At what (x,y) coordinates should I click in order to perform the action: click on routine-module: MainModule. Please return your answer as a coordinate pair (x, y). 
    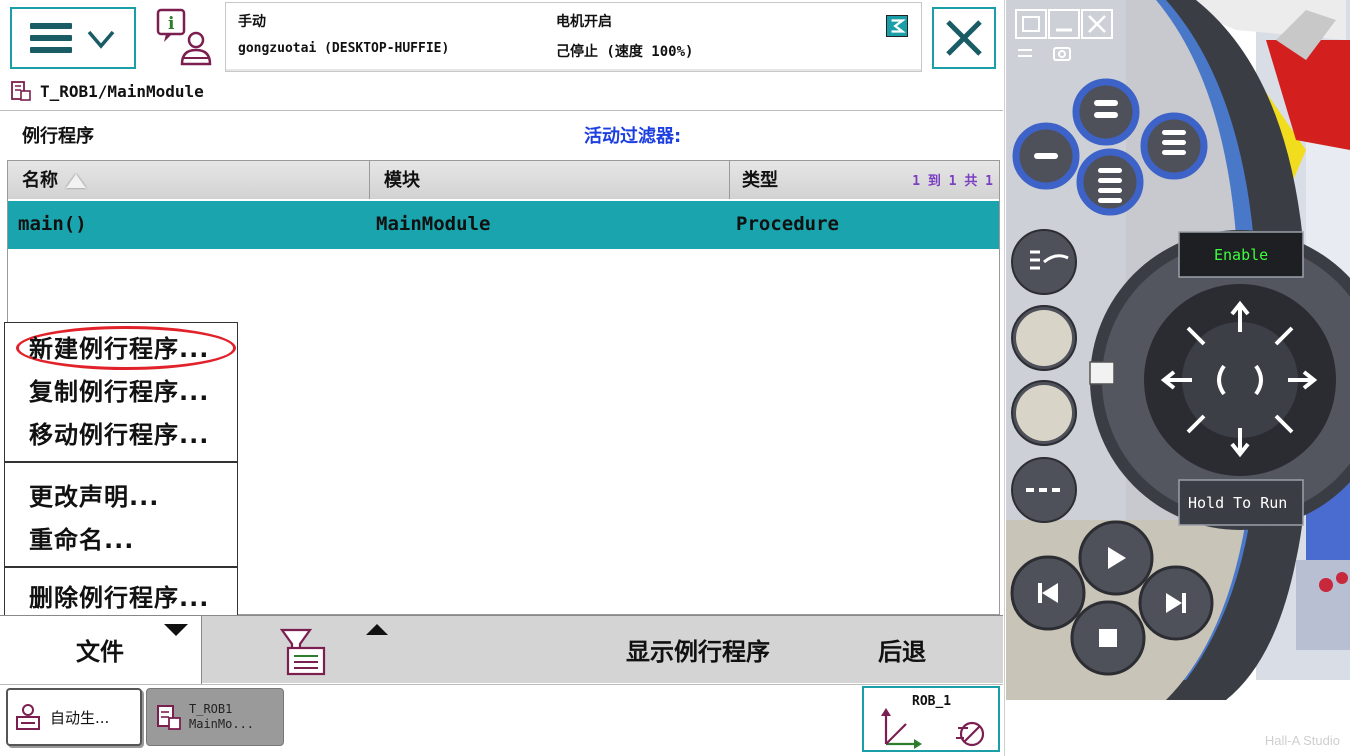
    Looking at the image, I should click on (433, 224).